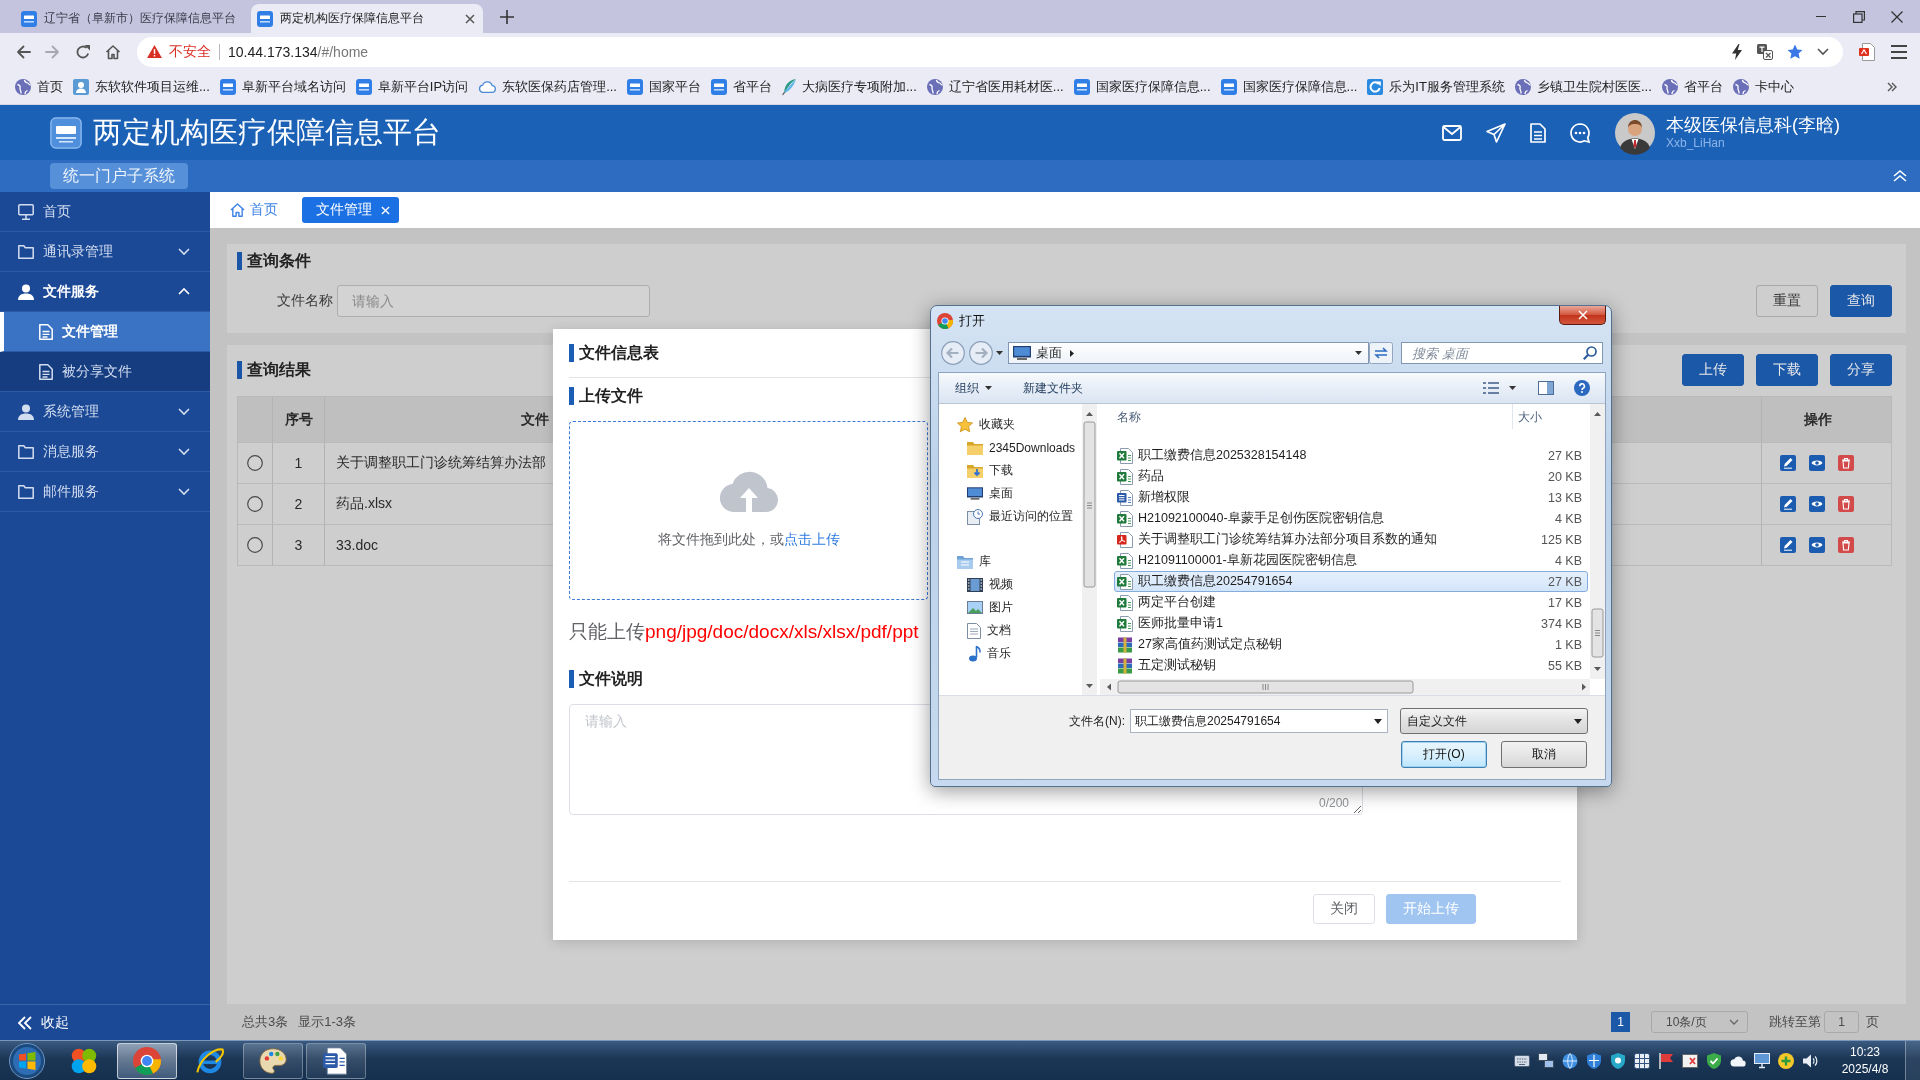 The image size is (1920, 1080). Describe the element at coordinates (1210, 644) in the screenshot. I see `file-name: 27家高值药测试定点秘钥` at that location.